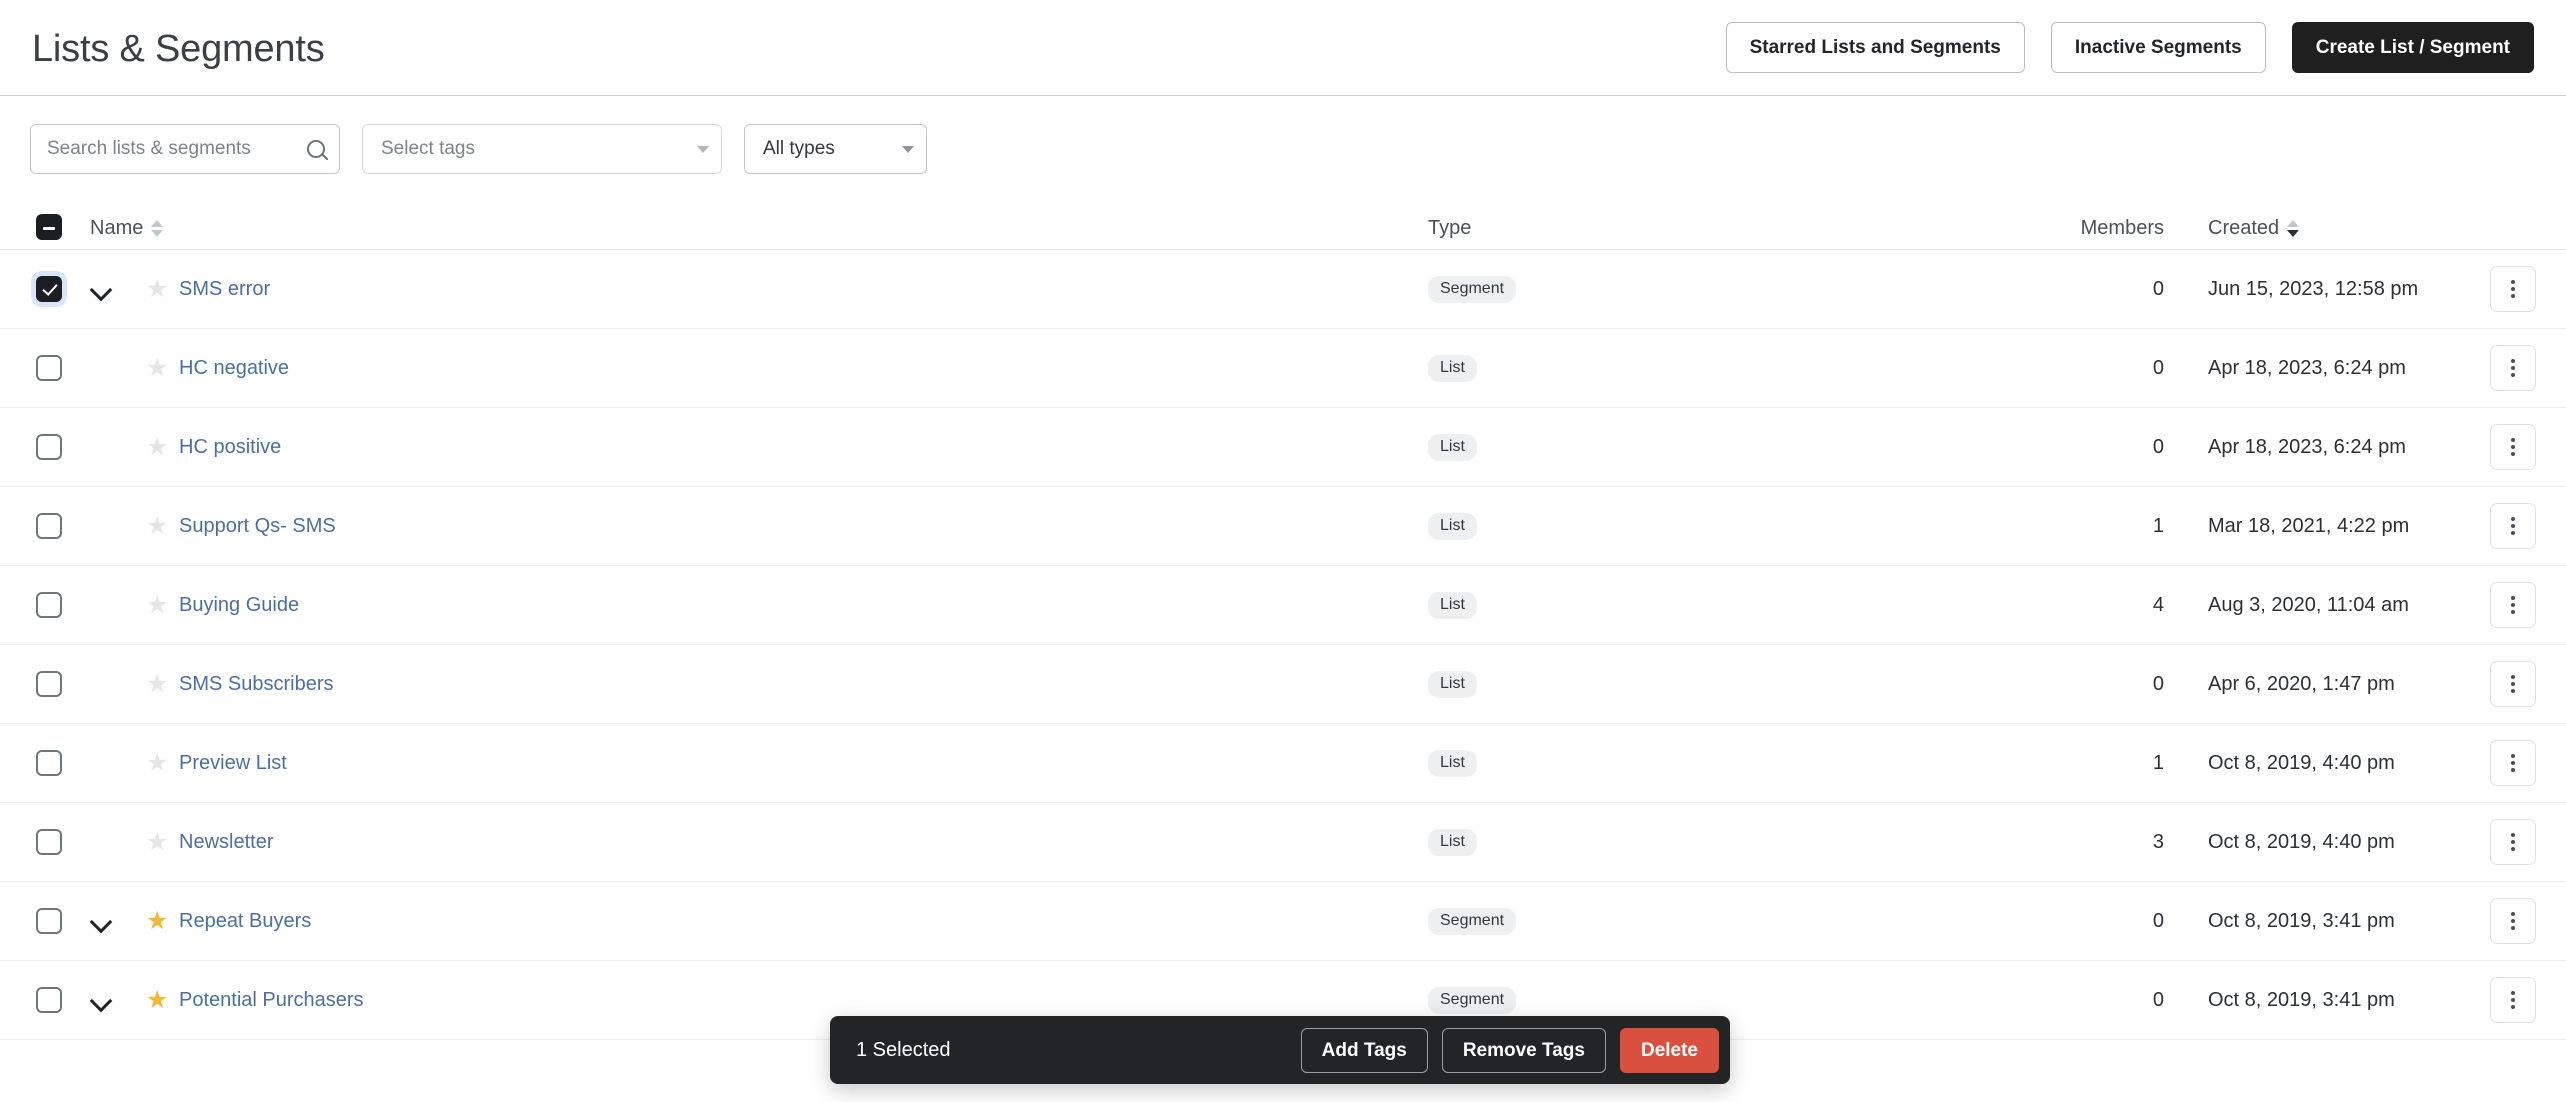 This screenshot has height=1102, width=2566. Describe the element at coordinates (1875, 47) in the screenshot. I see `starred-lists-and-segments-button: Starred Lists and Segments` at that location.